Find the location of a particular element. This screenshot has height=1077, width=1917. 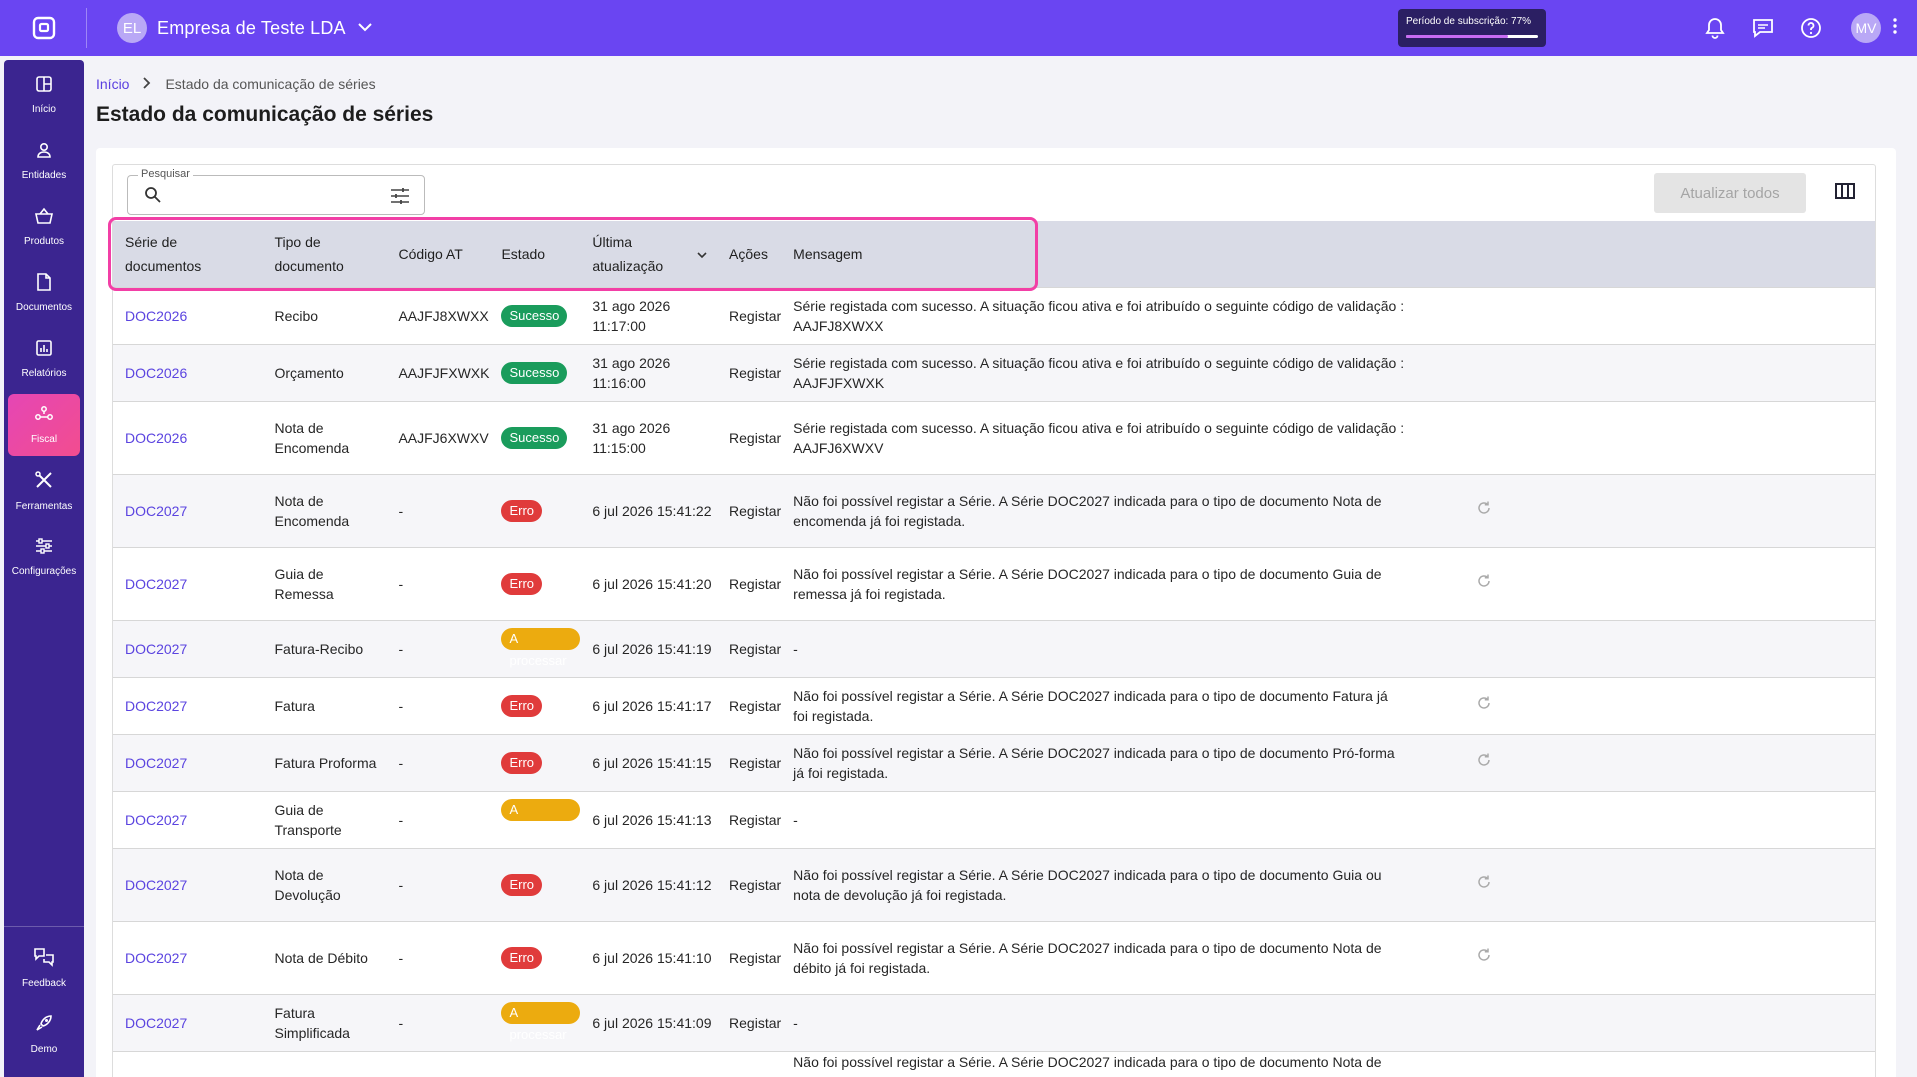

search-input is located at coordinates (273, 196).